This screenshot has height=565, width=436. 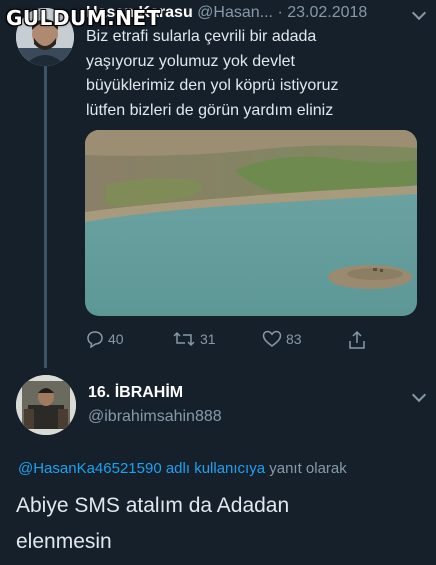 I want to click on tweet-text-line: yaşıyoruz yolumuz yok devlet, so click(x=190, y=61).